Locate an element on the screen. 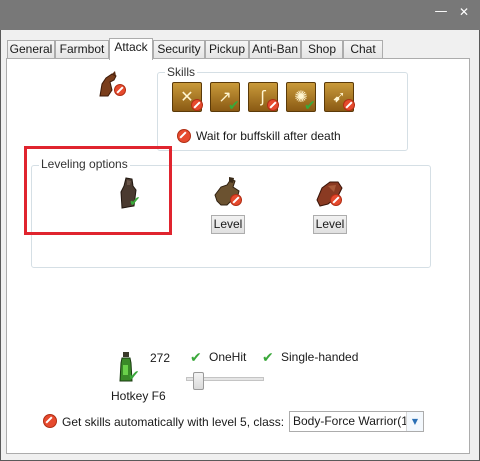 The height and width of the screenshot is (461, 480). potion-threshold-slider-thumb is located at coordinates (198, 381).